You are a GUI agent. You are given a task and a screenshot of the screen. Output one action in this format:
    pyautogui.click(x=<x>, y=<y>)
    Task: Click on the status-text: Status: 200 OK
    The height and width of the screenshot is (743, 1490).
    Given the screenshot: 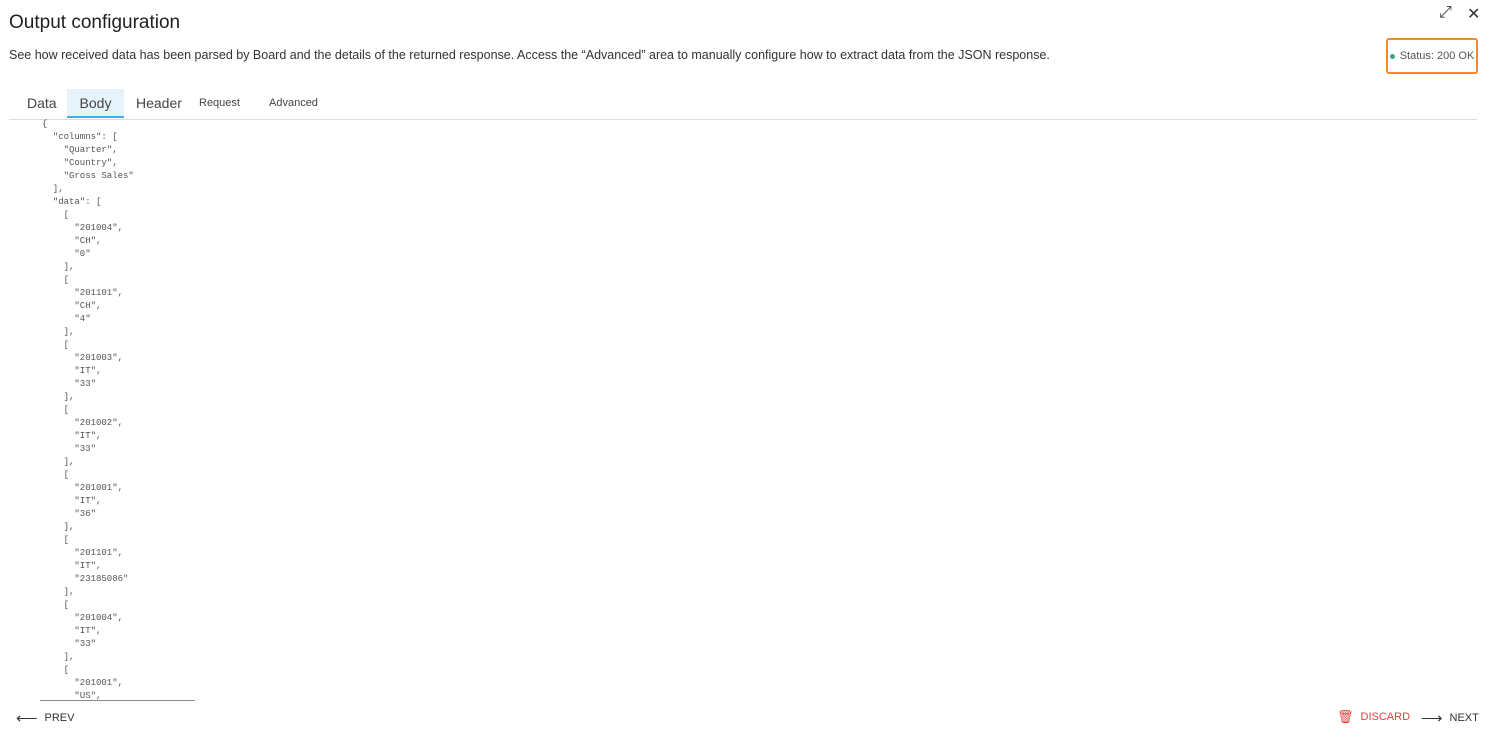 What is the action you would take?
    pyautogui.click(x=1437, y=56)
    